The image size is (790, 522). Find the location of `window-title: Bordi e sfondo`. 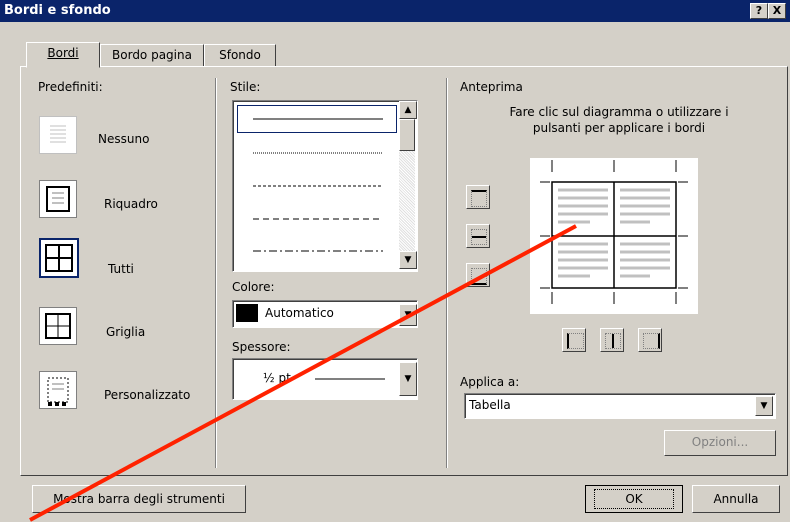

window-title: Bordi e sfondo is located at coordinates (57, 10).